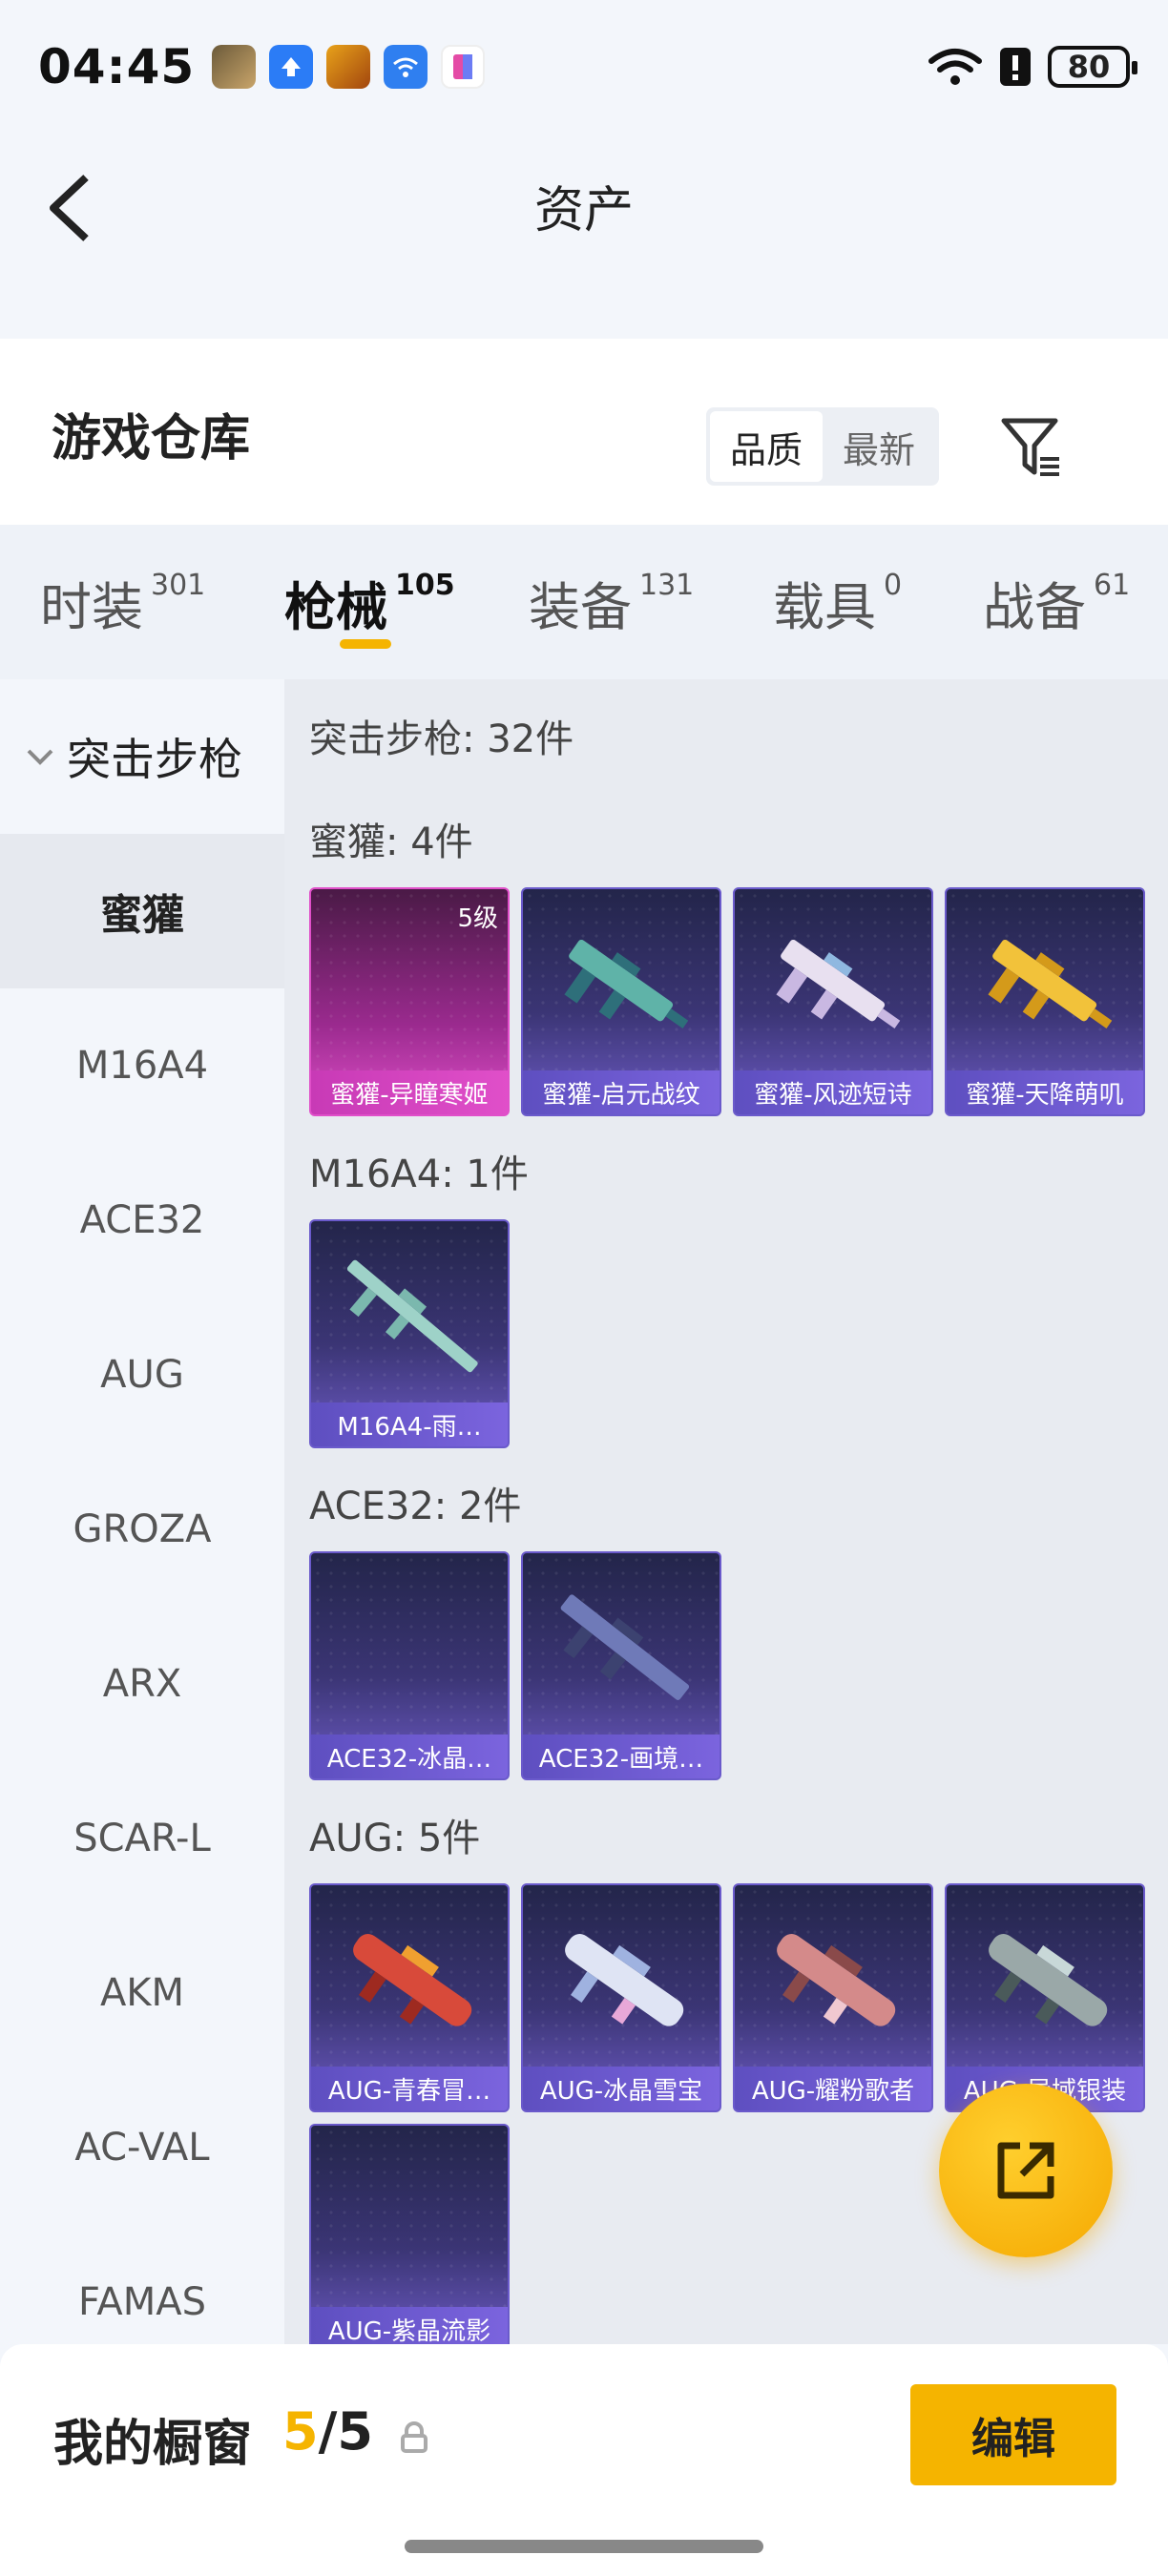 This screenshot has width=1168, height=2576. What do you see at coordinates (409, 2325) in the screenshot?
I see `skin-name: AUG-紫晶流影` at bounding box center [409, 2325].